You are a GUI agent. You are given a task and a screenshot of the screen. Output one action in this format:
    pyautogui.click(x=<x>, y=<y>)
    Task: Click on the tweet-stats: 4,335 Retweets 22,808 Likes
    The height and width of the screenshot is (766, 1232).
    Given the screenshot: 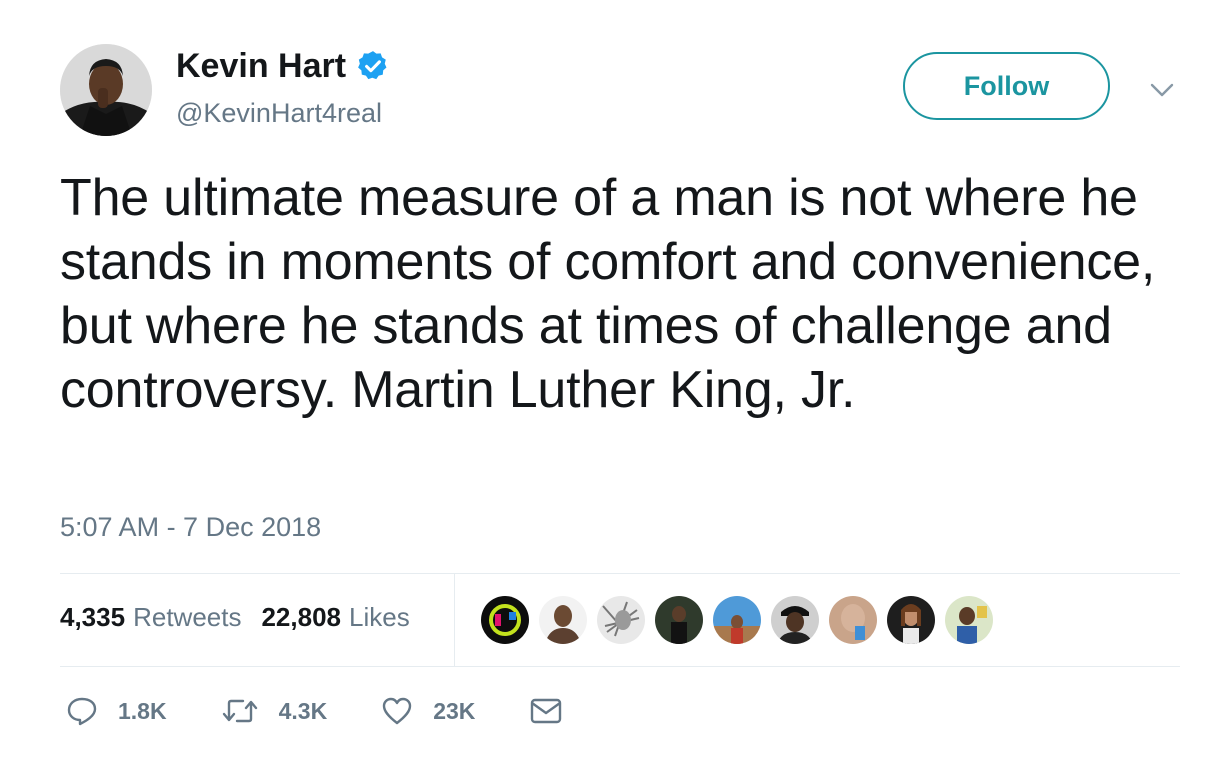 What is the action you would take?
    pyautogui.click(x=245, y=617)
    